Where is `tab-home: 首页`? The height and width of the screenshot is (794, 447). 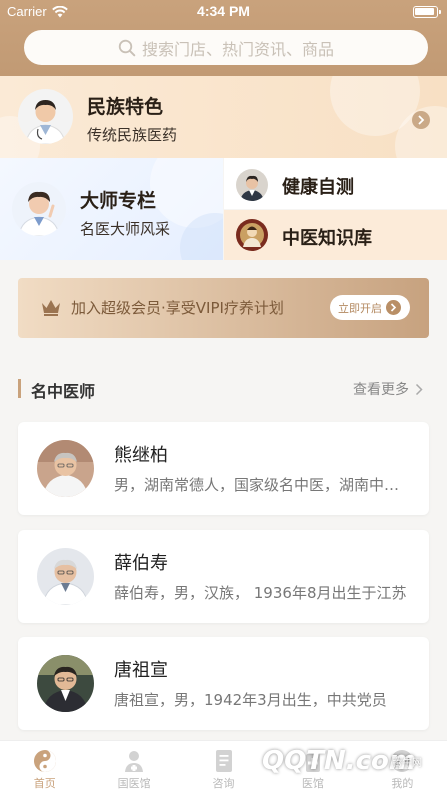
tab-home: 首页 is located at coordinates (44, 767).